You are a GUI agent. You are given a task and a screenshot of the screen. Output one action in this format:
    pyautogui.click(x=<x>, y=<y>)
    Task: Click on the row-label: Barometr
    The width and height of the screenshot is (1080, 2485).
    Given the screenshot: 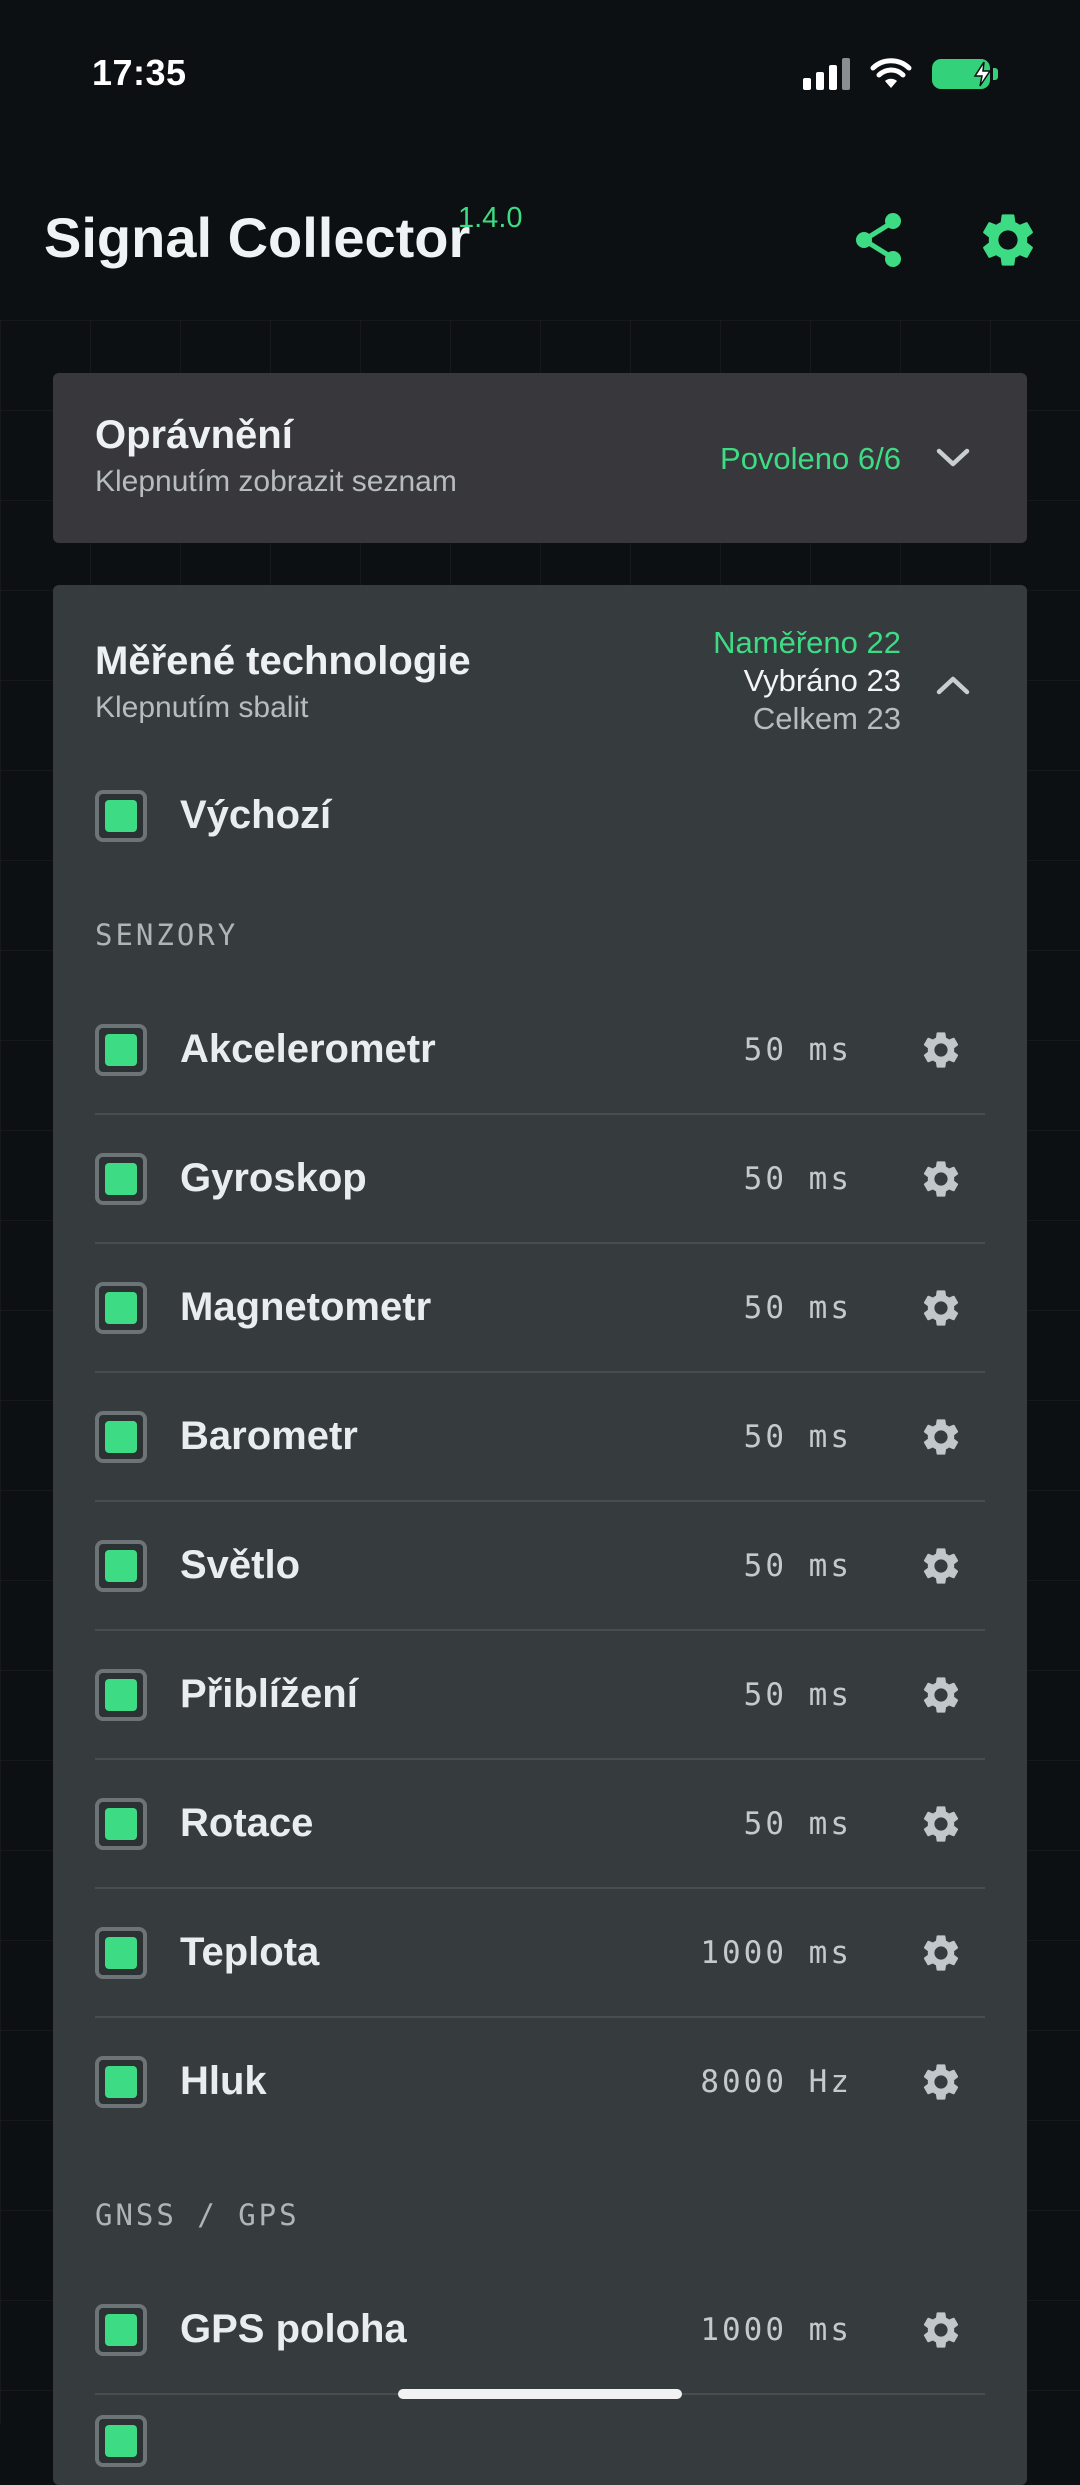 What is the action you would take?
    pyautogui.click(x=269, y=1436)
    